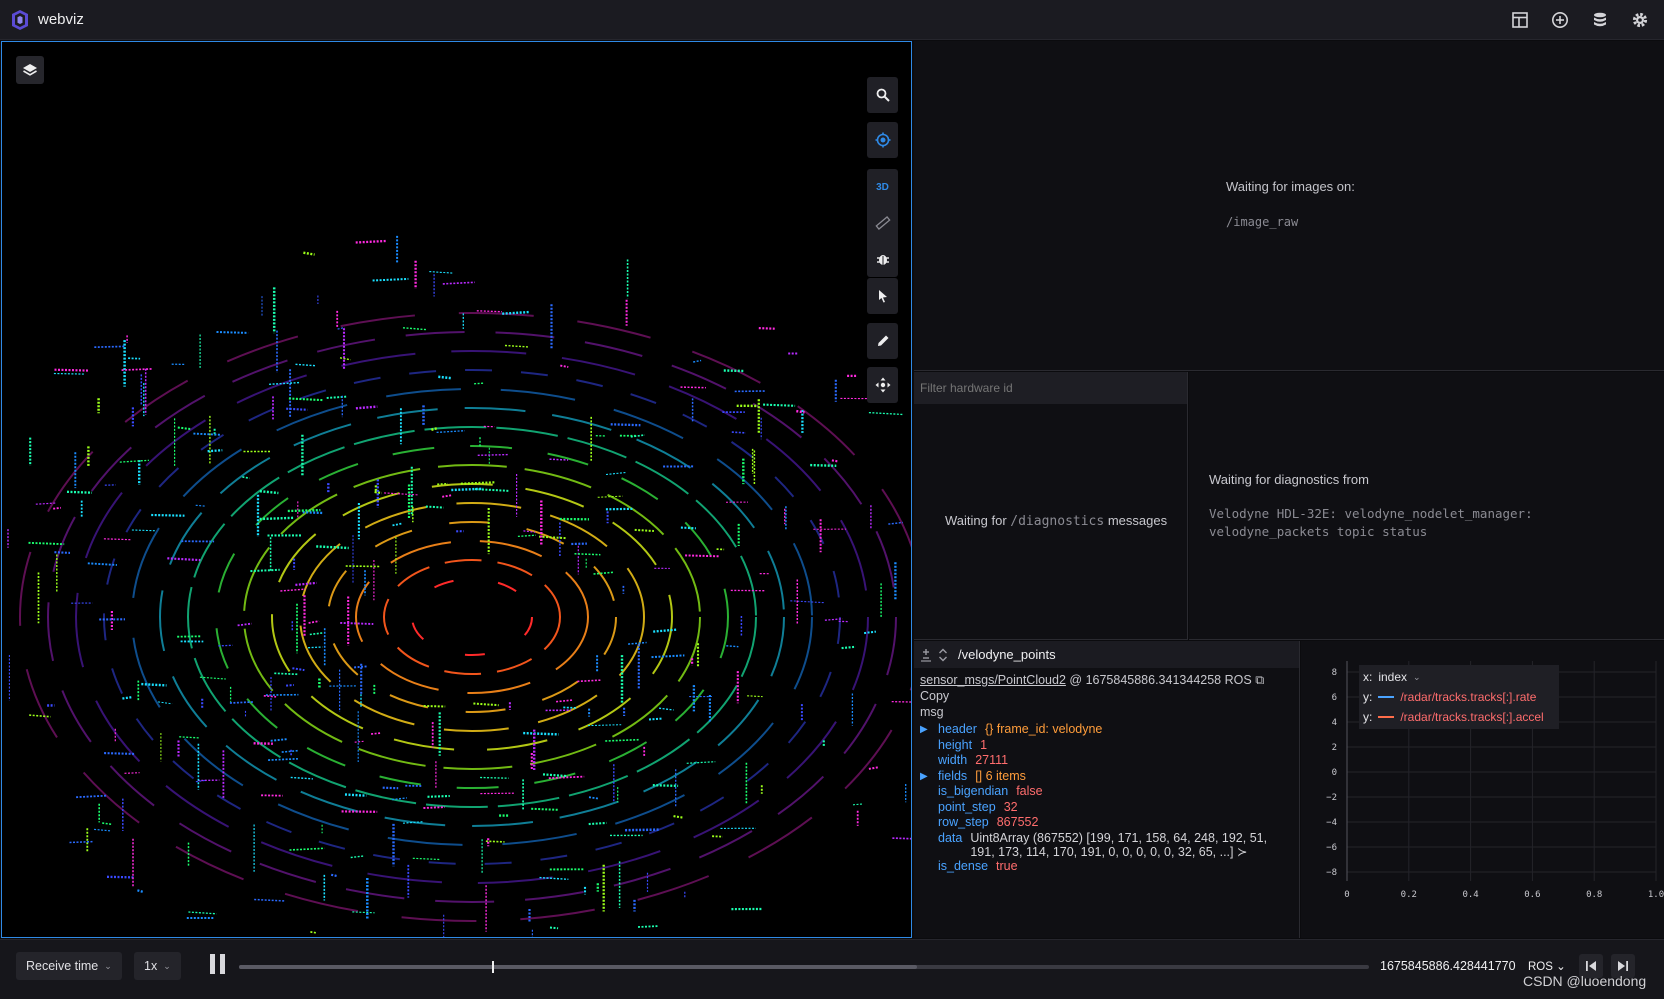  Describe the element at coordinates (1050, 388) in the screenshot. I see `hardware-id-filter-input` at that location.